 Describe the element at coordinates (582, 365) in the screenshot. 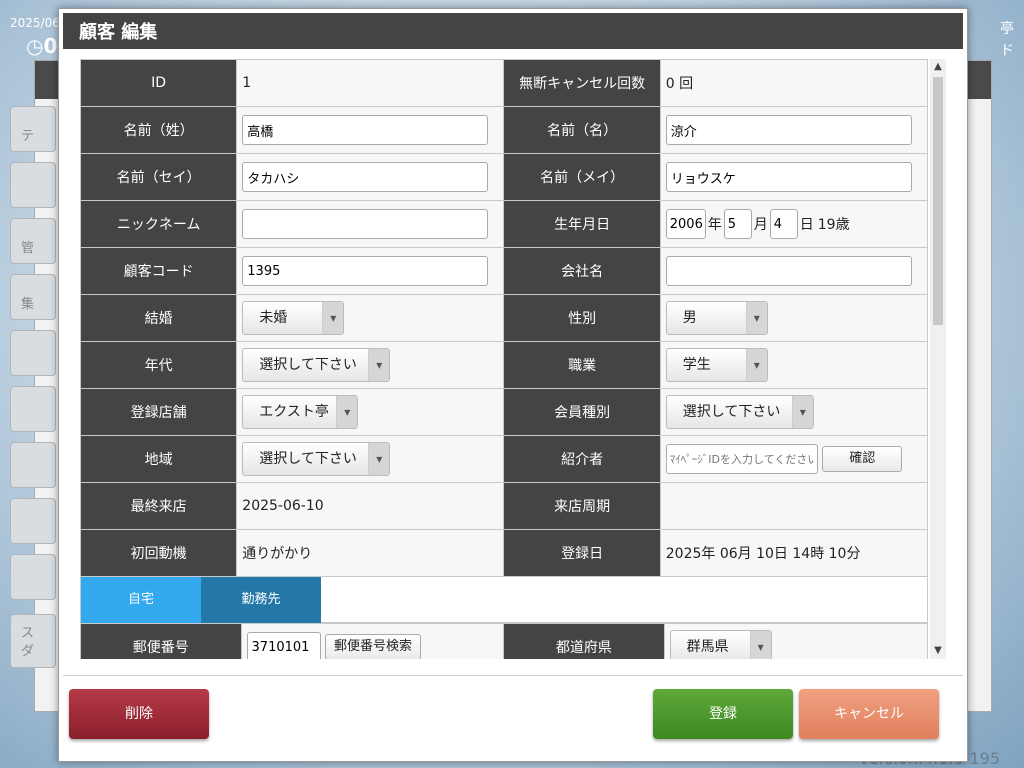

I see `occupation-label: 職業` at that location.